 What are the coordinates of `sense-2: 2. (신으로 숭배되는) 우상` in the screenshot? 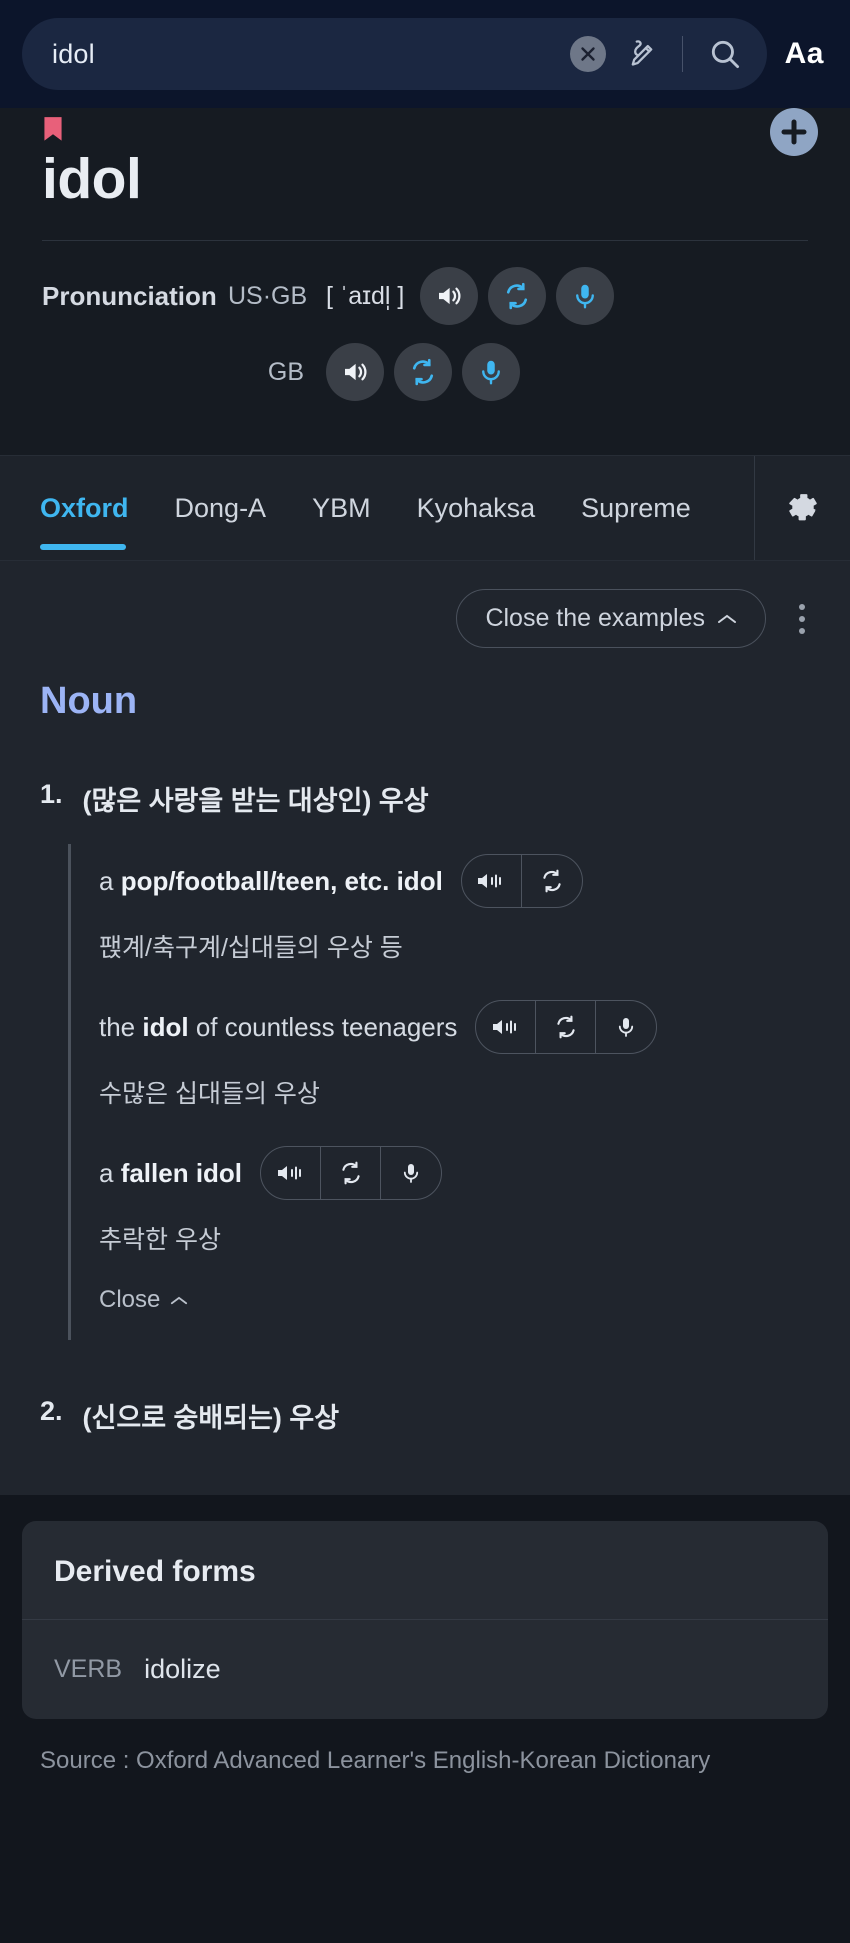 It's located at (425, 1417).